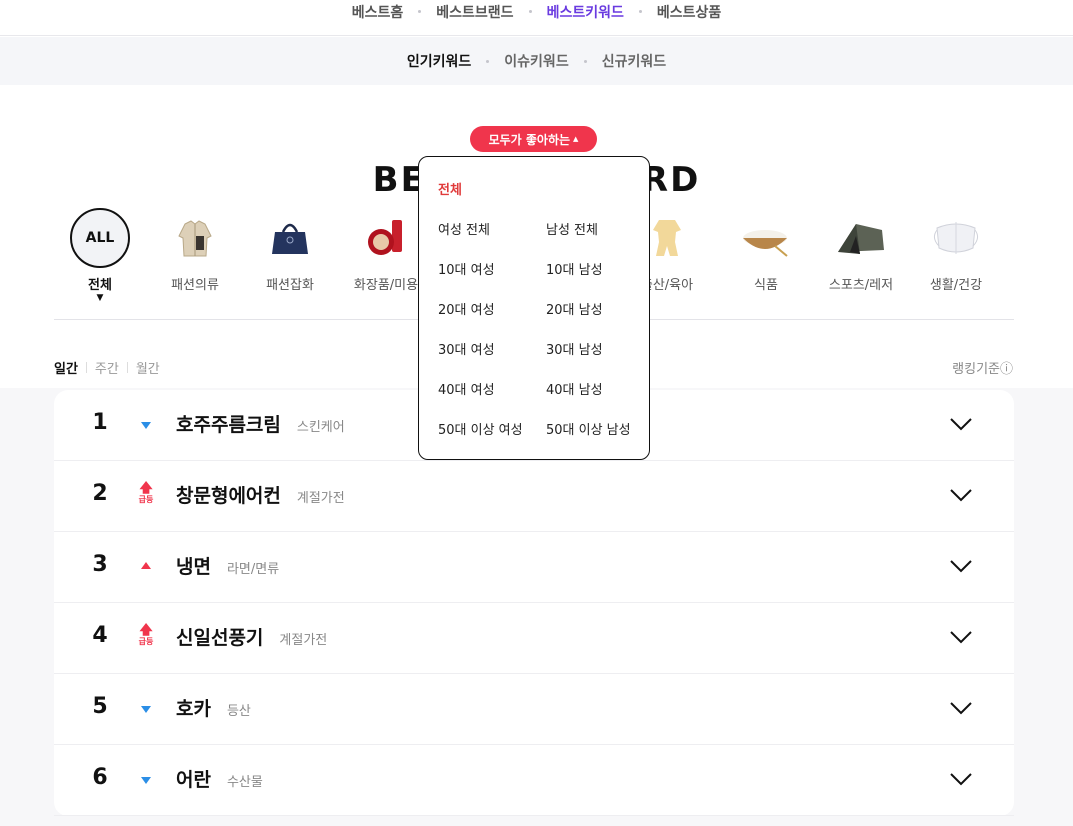  Describe the element at coordinates (320, 427) in the screenshot. I see `keyword-category: 스킨케어` at that location.